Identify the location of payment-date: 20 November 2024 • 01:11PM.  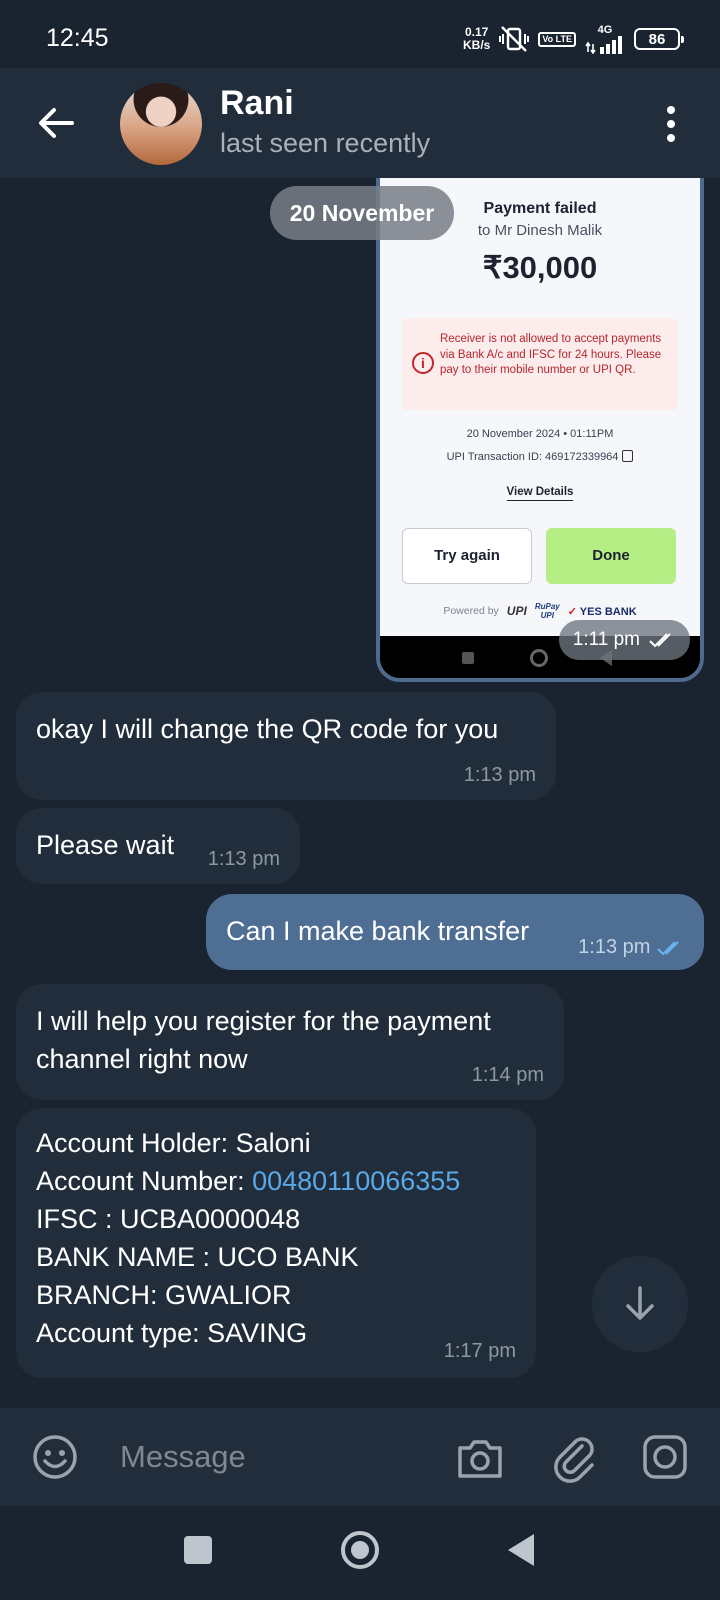
(540, 434).